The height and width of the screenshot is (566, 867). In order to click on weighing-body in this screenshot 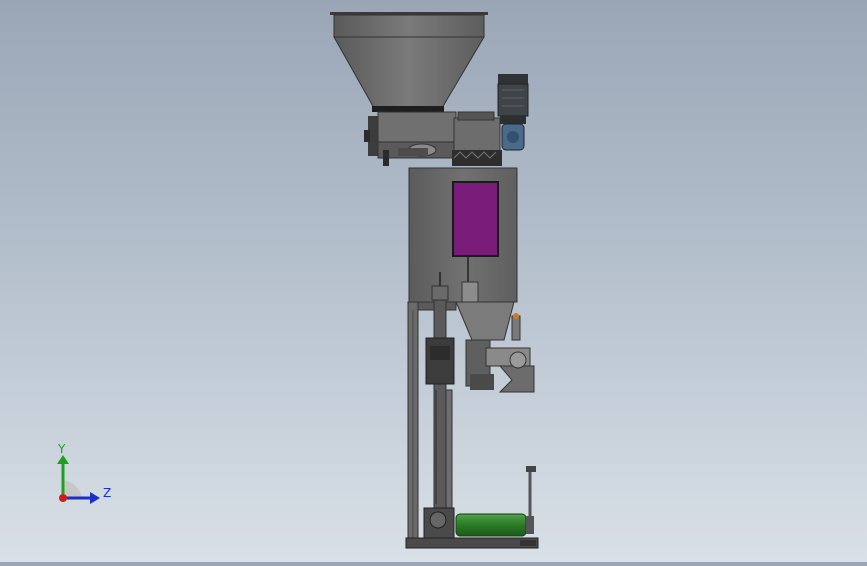, I will do `click(463, 236)`.